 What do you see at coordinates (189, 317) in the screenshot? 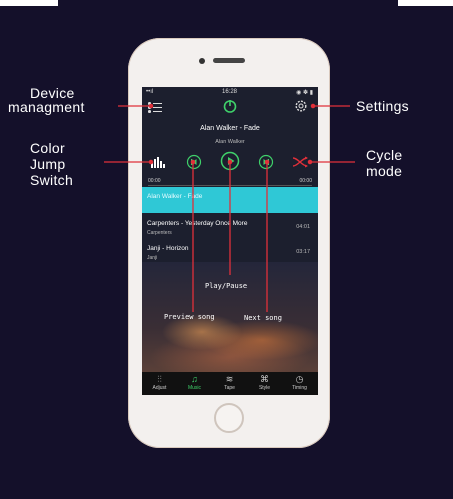
I see `callout-preview-song: Preview song` at bounding box center [189, 317].